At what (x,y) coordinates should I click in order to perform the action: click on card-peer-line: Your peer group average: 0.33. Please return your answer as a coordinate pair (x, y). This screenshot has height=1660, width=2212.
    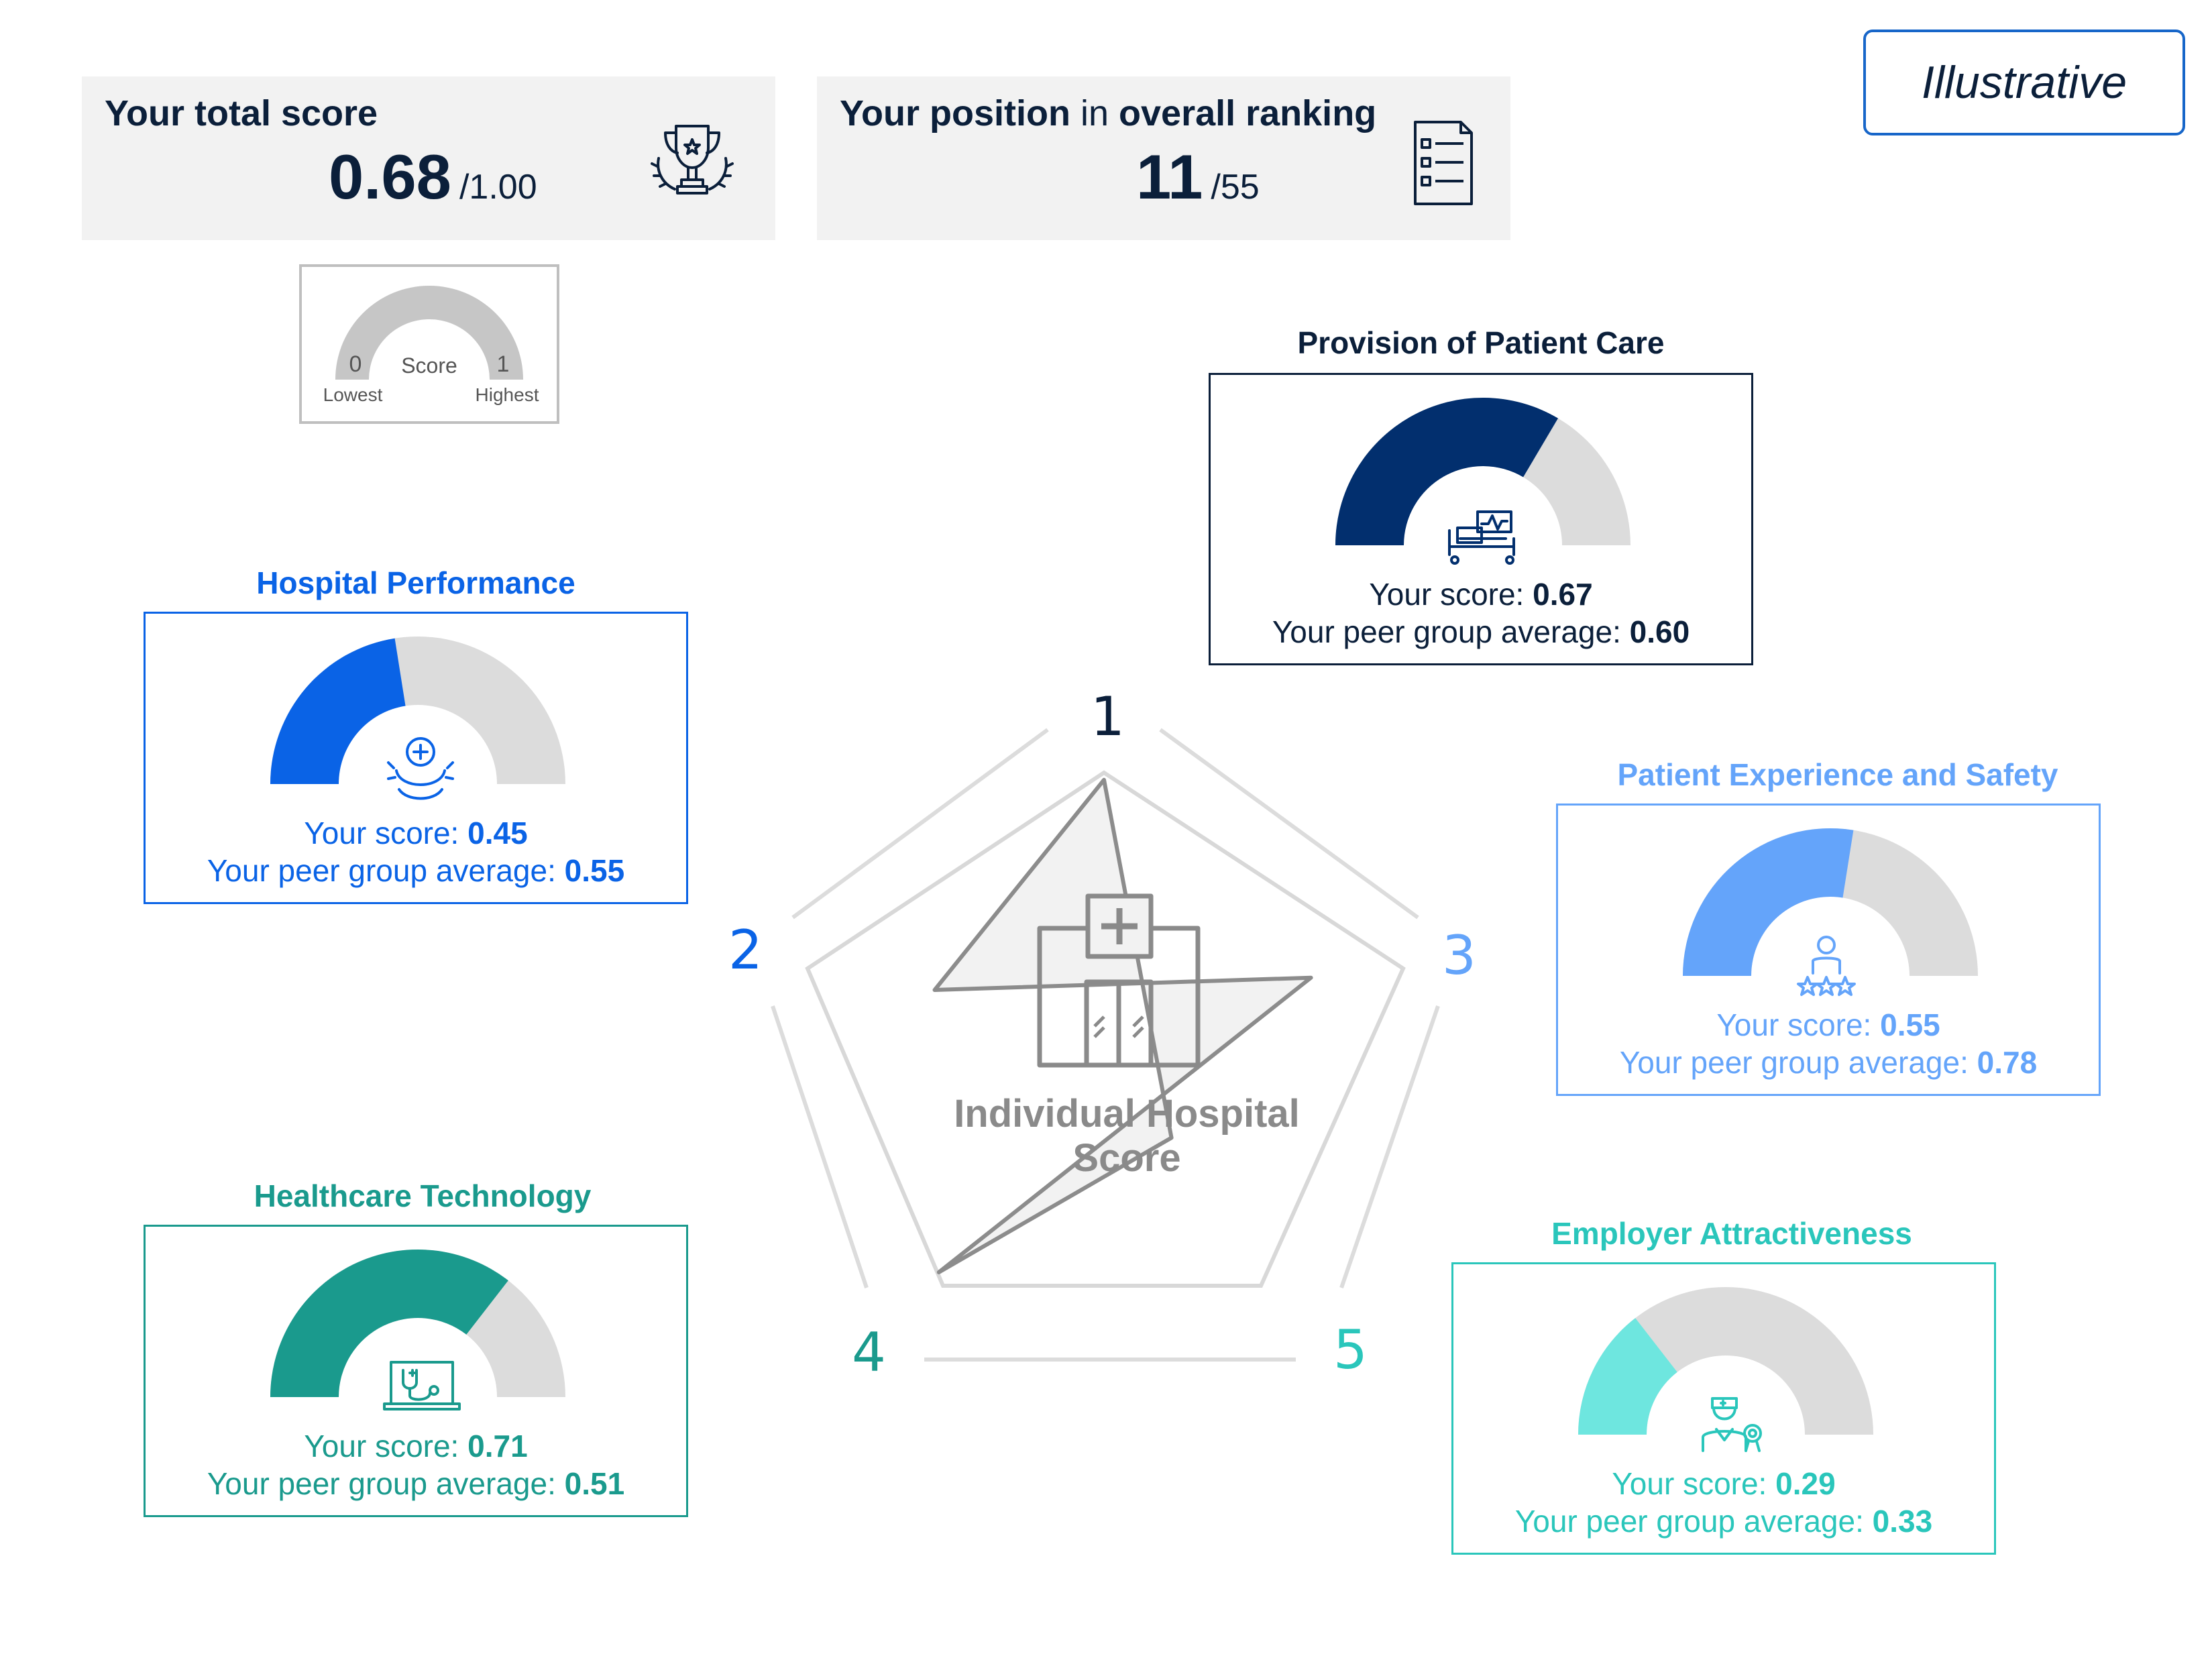
    Looking at the image, I should click on (1723, 1521).